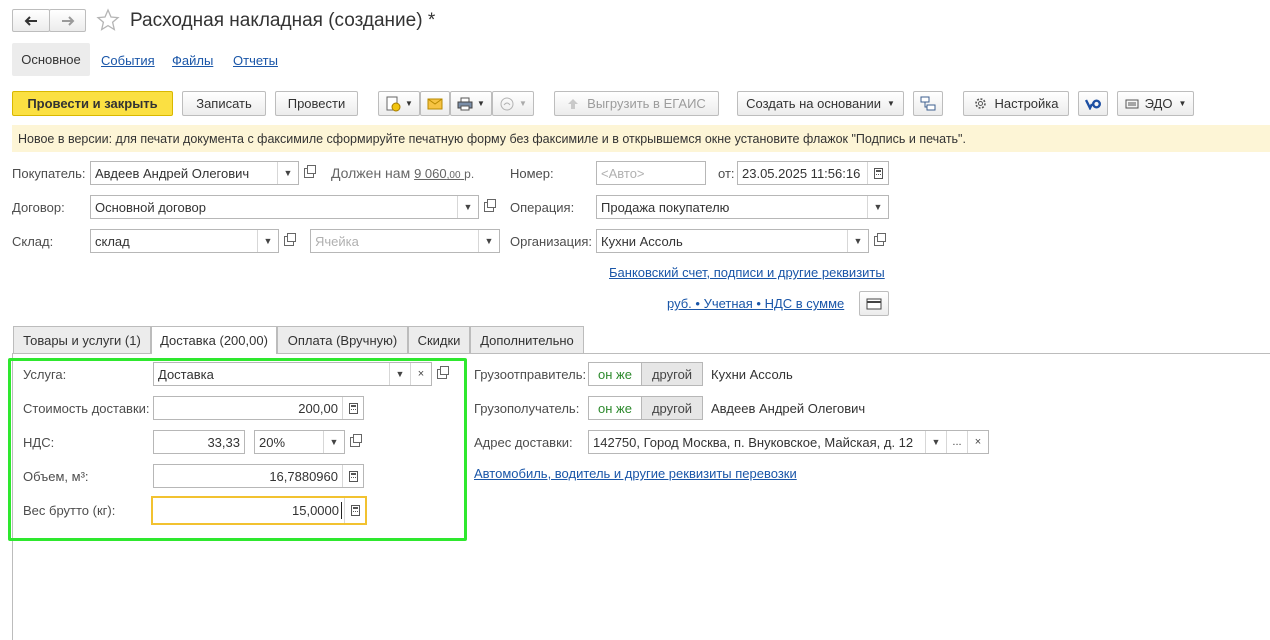 The width and height of the screenshot is (1270, 640). I want to click on tab-discounts: Скидки, so click(439, 339).